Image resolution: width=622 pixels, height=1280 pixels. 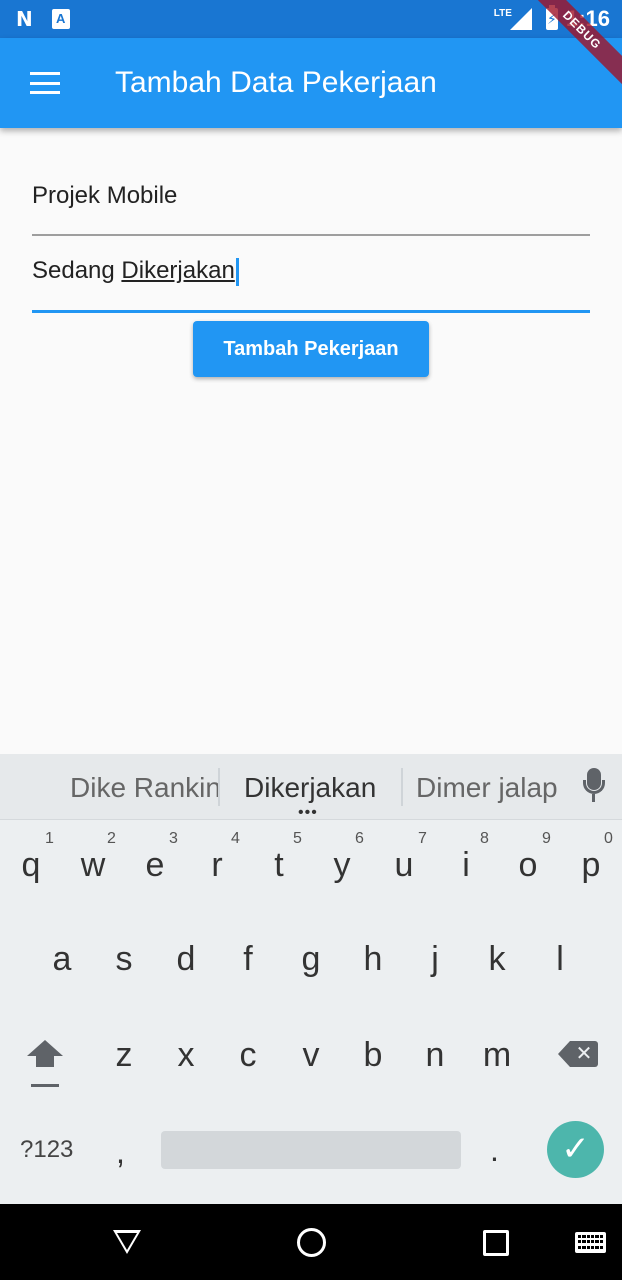 I want to click on navigation-bar, so click(x=311, y=1242).